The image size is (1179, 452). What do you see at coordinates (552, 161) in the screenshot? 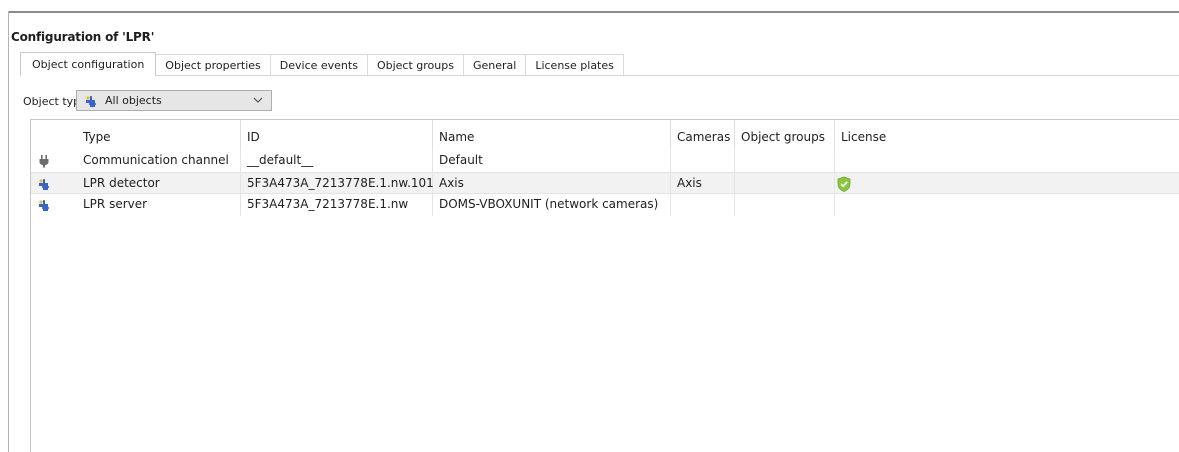
I see `row-name: Default` at bounding box center [552, 161].